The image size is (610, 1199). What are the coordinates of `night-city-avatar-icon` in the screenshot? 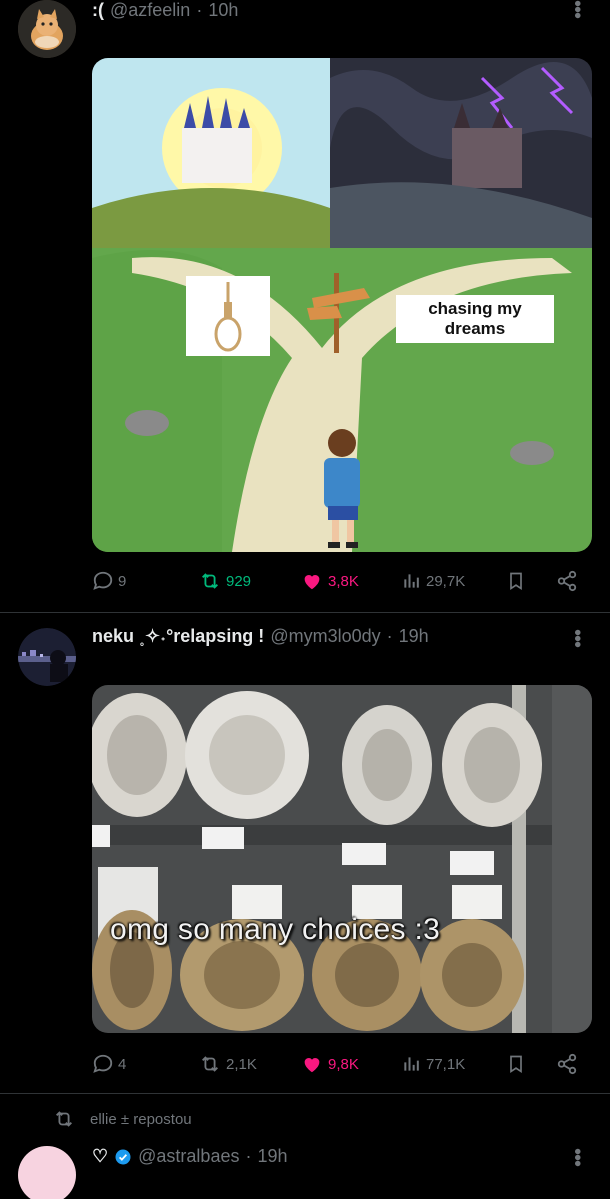 It's located at (47, 657).